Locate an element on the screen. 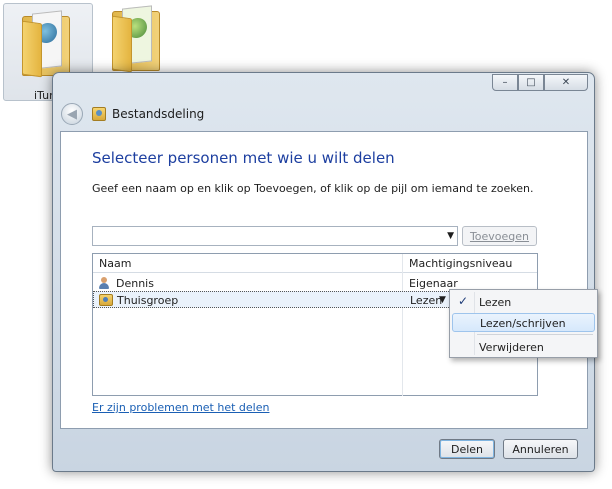  window-title: Bestandsdeling is located at coordinates (158, 114).